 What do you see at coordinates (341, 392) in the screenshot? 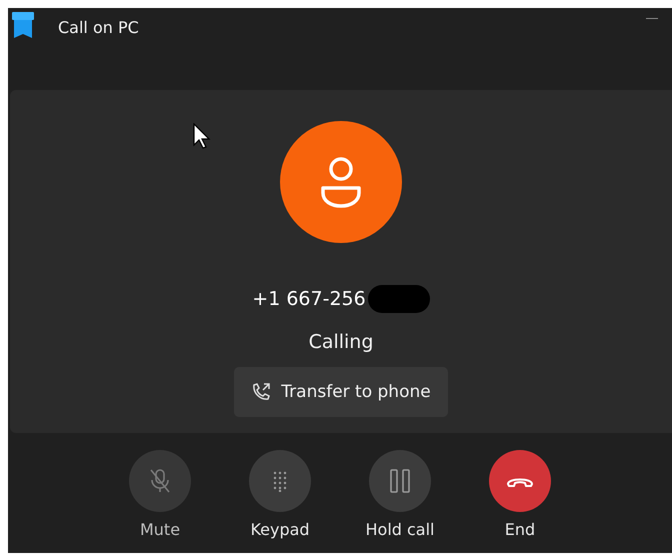
I see `transfer-button: Transfer to phone` at bounding box center [341, 392].